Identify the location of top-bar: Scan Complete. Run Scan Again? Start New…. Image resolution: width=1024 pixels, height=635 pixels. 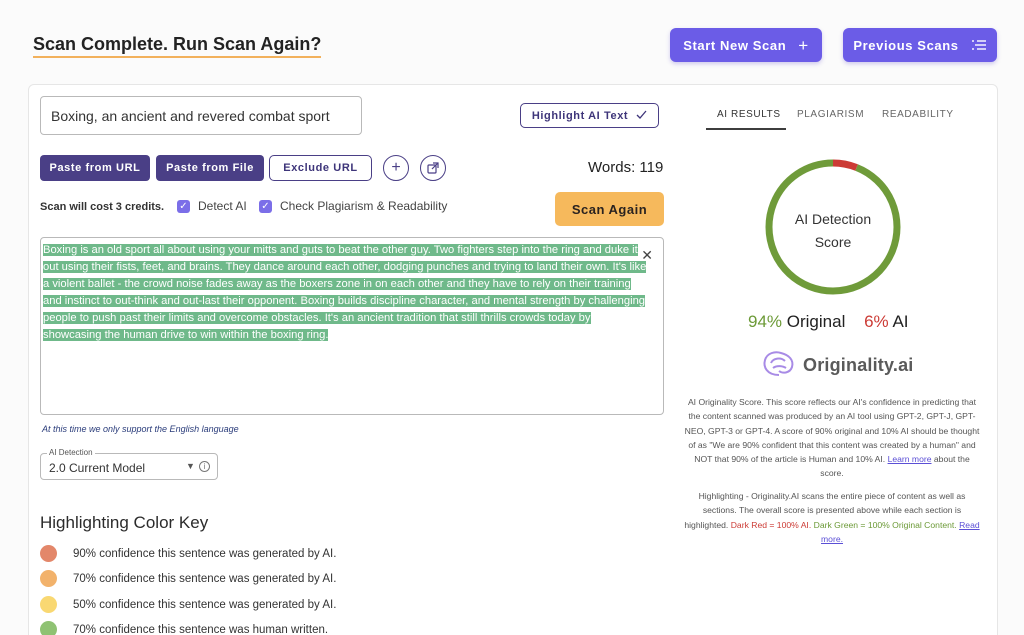
(512, 42).